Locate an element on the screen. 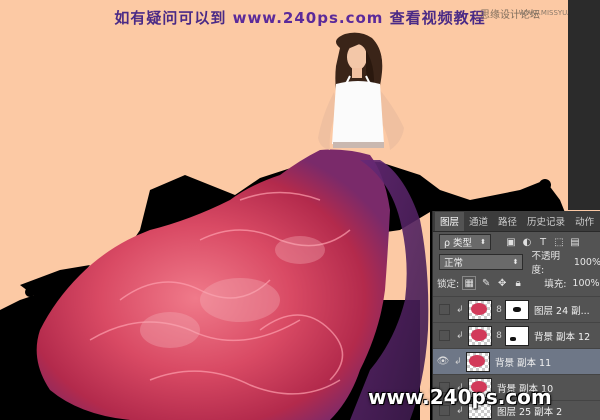 The height and width of the screenshot is (420, 600). filter-kind-select: ρ 类型 ⬍ is located at coordinates (465, 242).